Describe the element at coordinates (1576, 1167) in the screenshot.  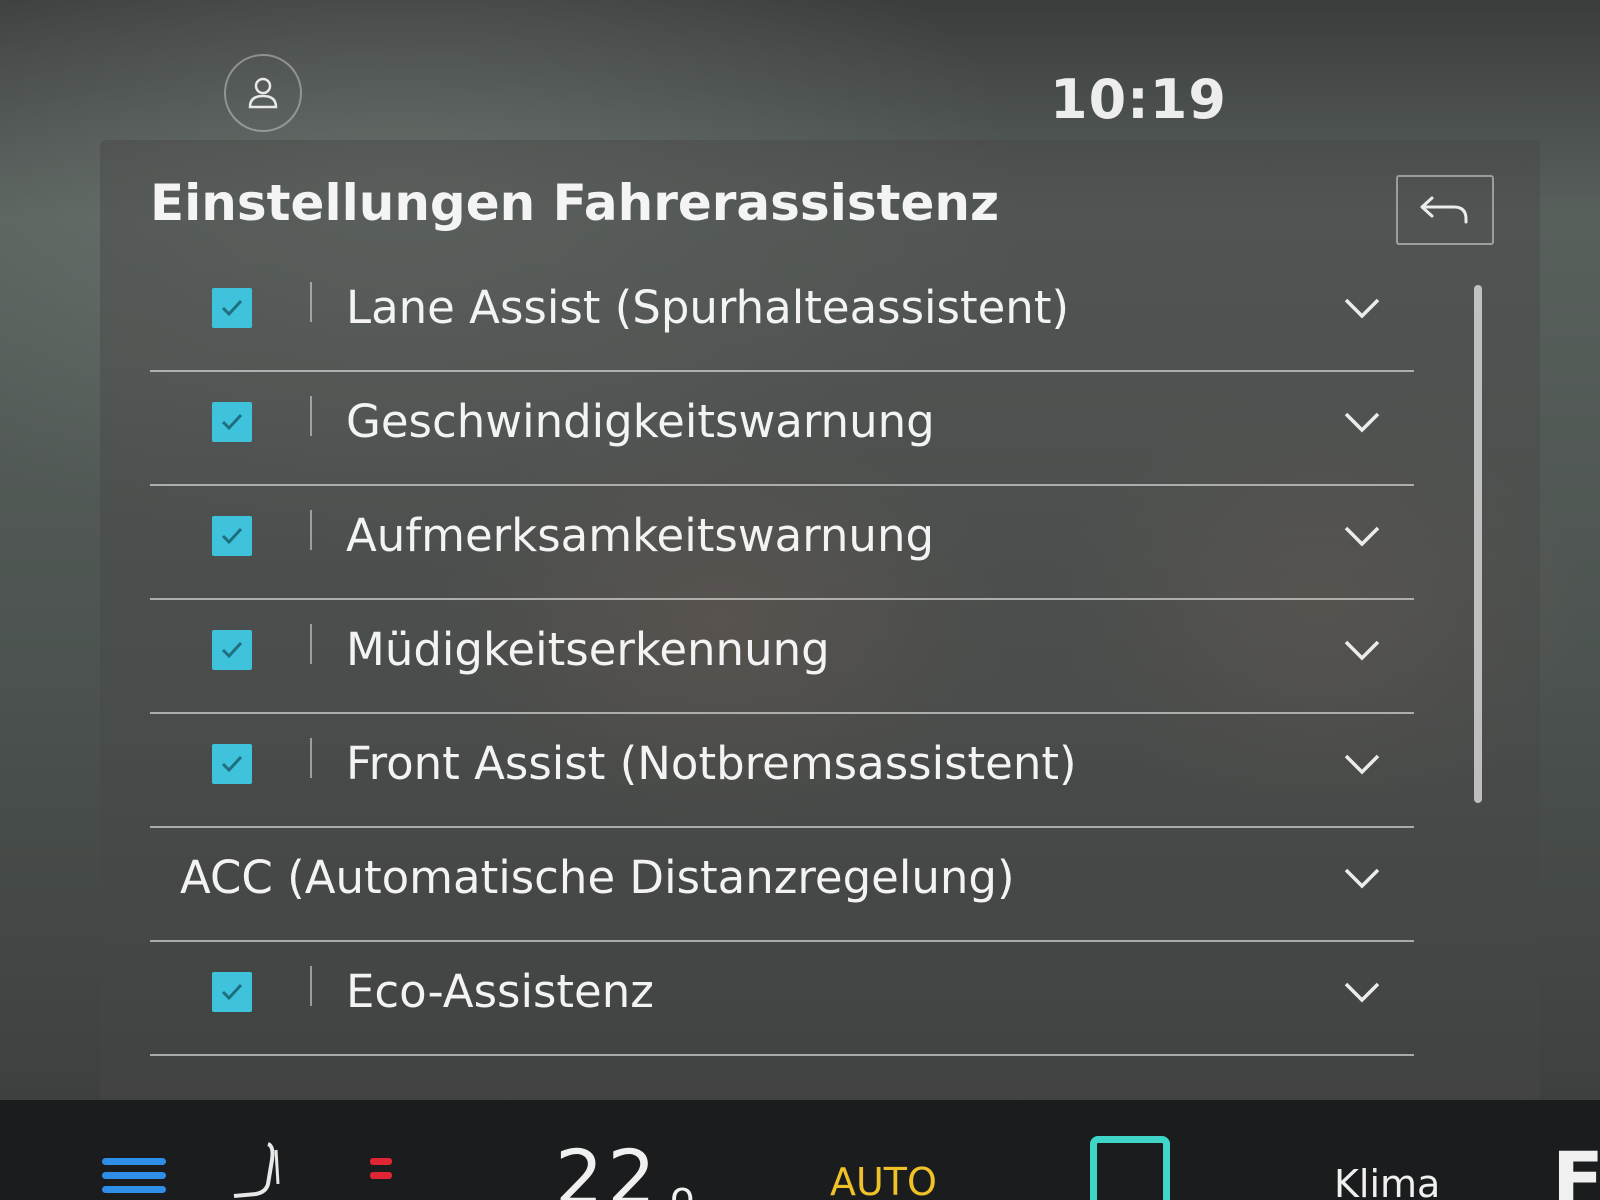
I see `edge-label: F` at that location.